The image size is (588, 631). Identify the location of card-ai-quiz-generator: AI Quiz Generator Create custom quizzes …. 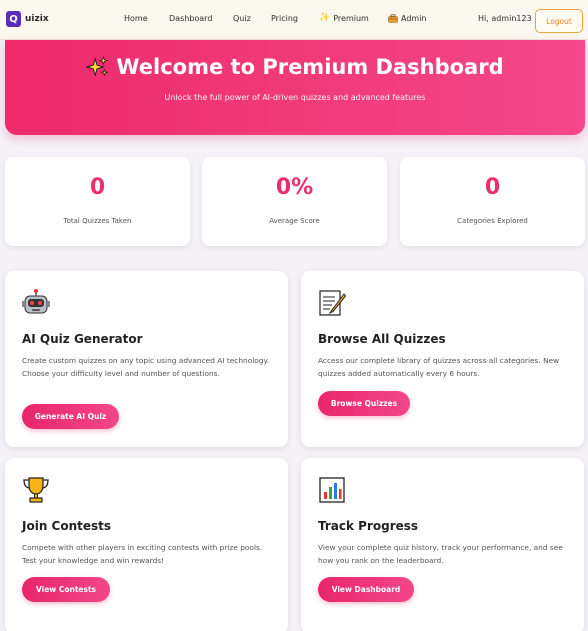
(146, 359).